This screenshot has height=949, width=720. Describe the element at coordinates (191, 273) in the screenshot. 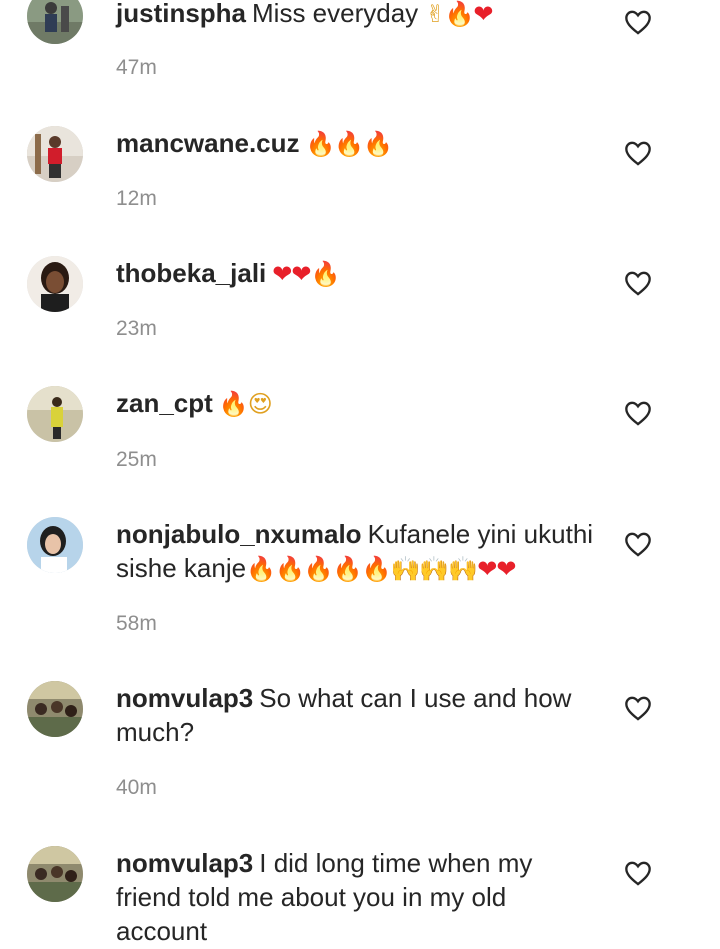

I see `comment-username: thobeka_jali` at that location.